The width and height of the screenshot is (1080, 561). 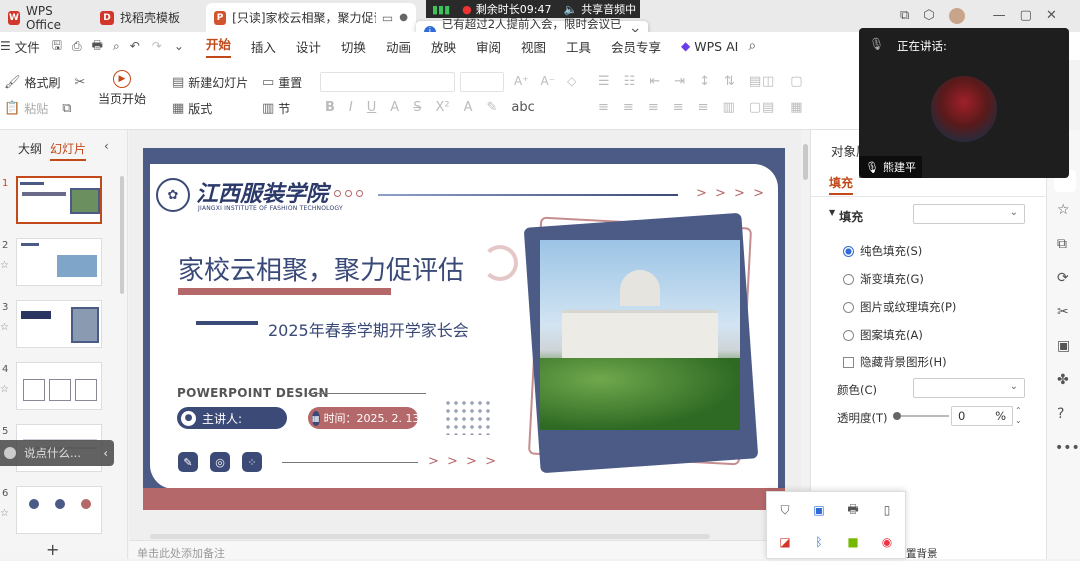 What do you see at coordinates (1063, 278) in the screenshot?
I see `refresh-icon: ⟳` at bounding box center [1063, 278].